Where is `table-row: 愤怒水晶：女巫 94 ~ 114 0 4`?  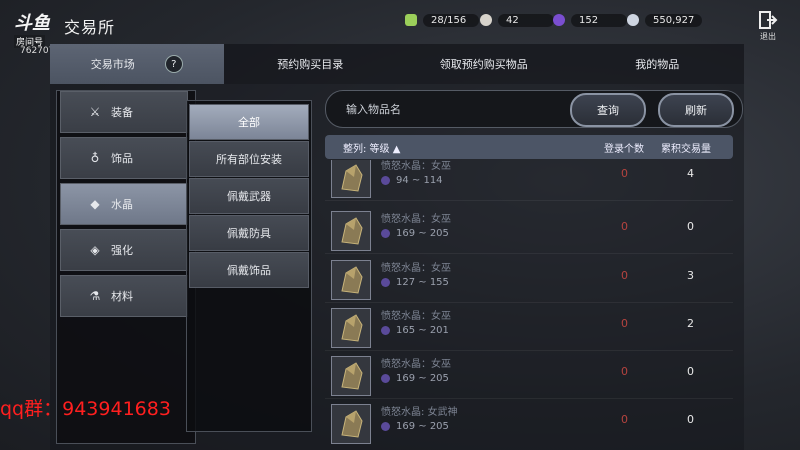 table-row: 愤怒水晶：女巫 94 ~ 114 0 4 is located at coordinates (529, 180).